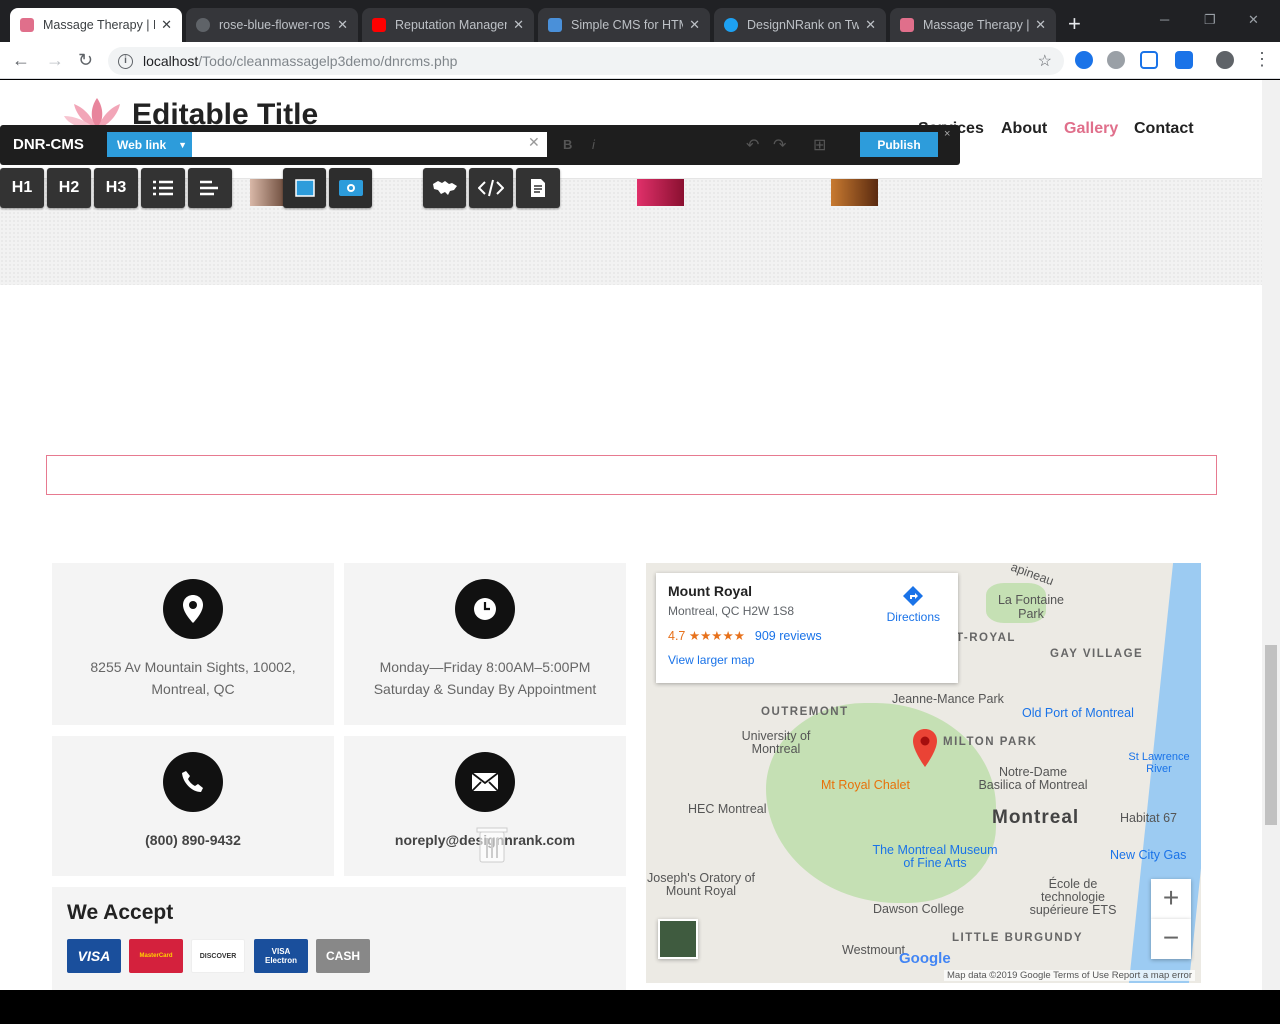  What do you see at coordinates (1164, 19) in the screenshot?
I see `minimize-icon: ─` at bounding box center [1164, 19].